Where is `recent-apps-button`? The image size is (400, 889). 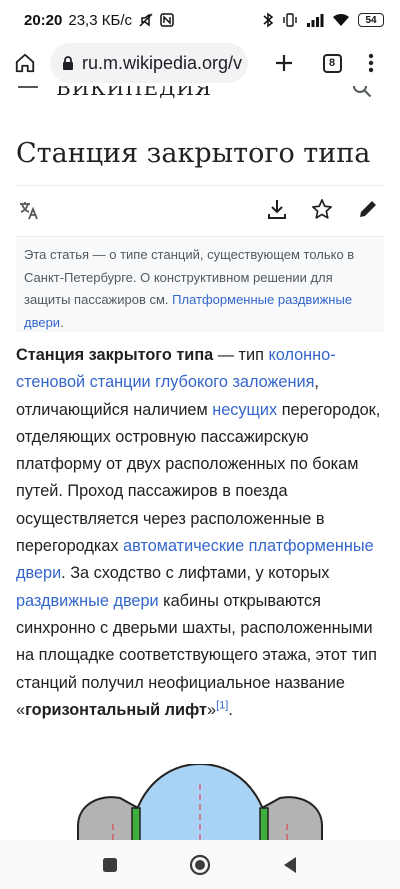 recent-apps-button is located at coordinates (110, 864).